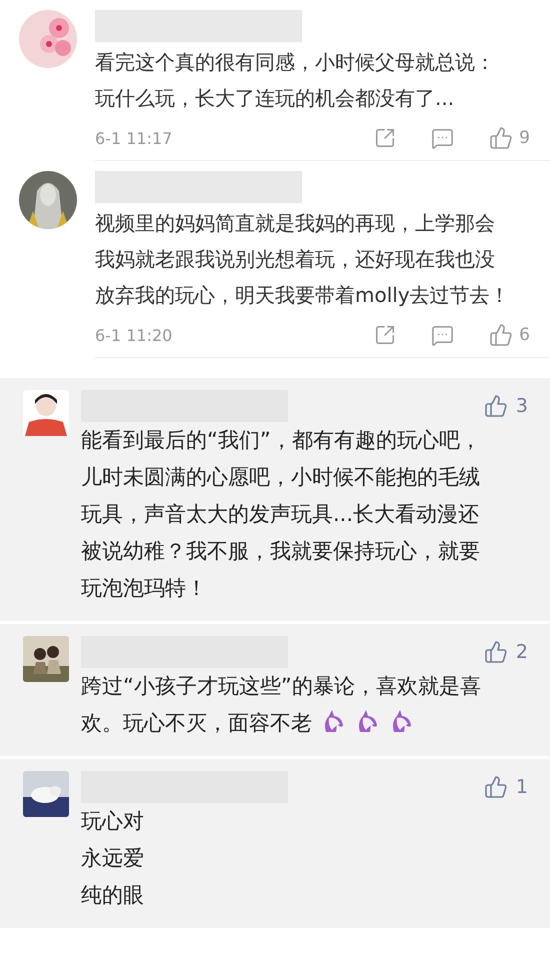  Describe the element at coordinates (506, 787) in the screenshot. I see `like-button: 1` at that location.